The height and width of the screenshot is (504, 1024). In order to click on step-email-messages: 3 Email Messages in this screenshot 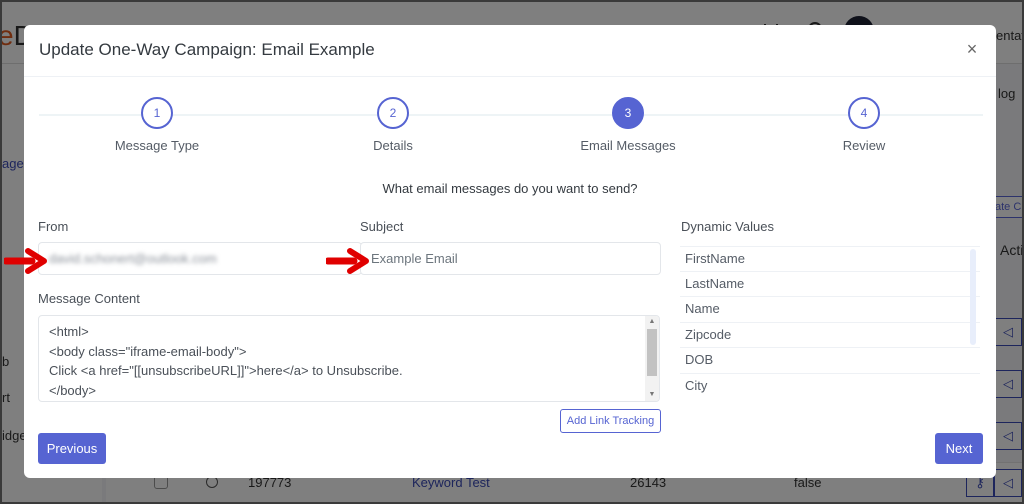, I will do `click(628, 125)`.